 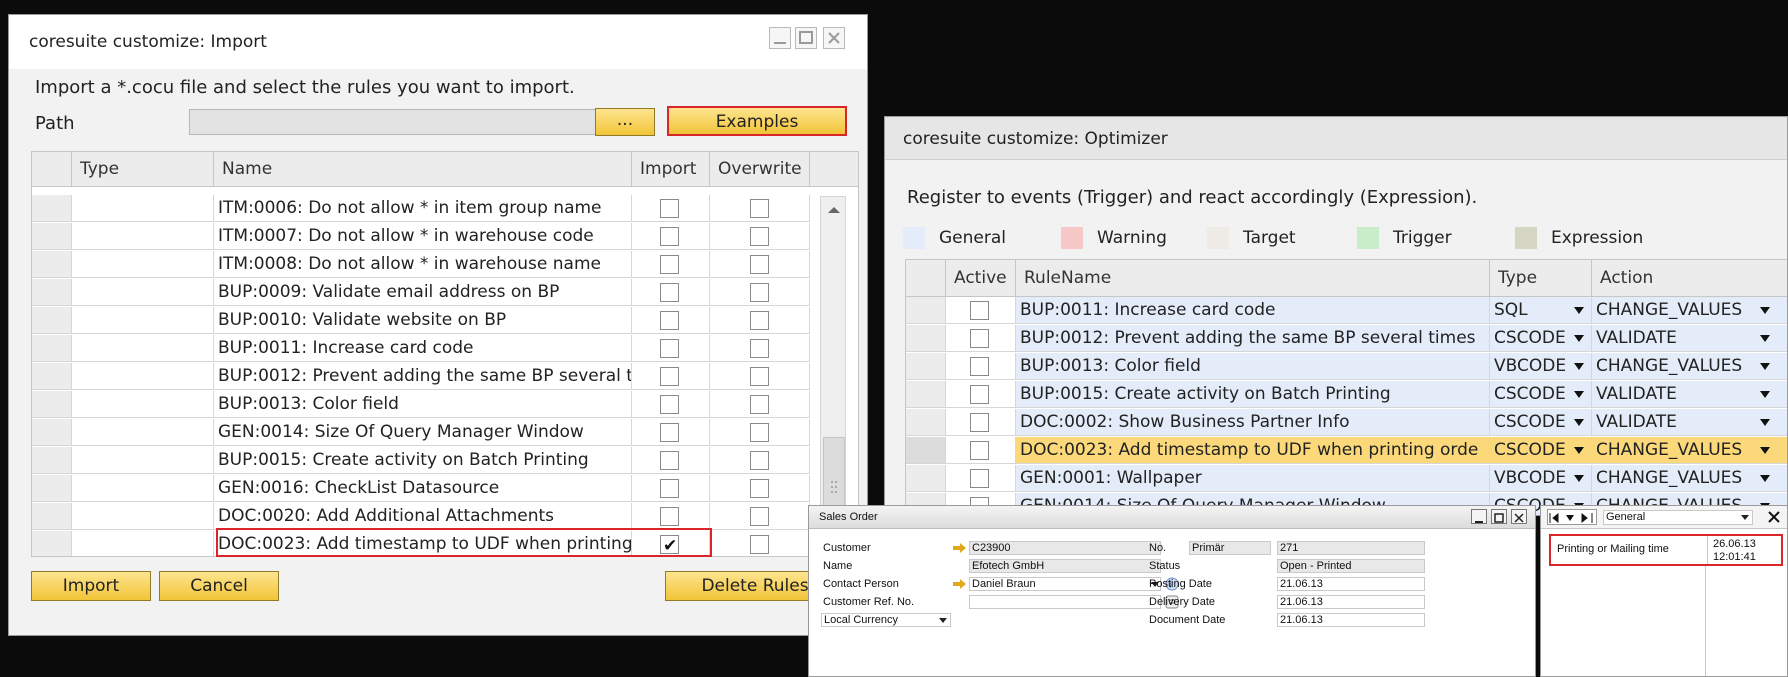 What do you see at coordinates (834, 38) in the screenshot?
I see `close-button` at bounding box center [834, 38].